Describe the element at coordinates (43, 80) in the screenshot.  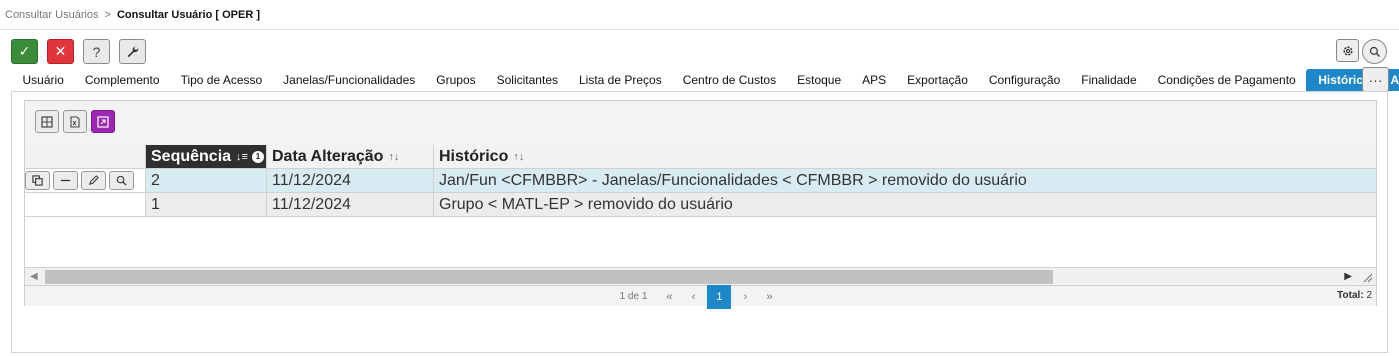
I see `tab-usuario: Usuário` at that location.